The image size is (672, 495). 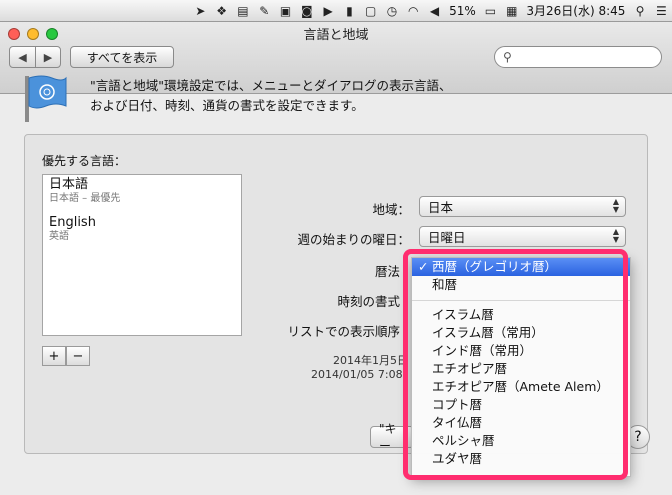 I want to click on list-item: 日本語 日本語 – 最優先, so click(x=142, y=191).